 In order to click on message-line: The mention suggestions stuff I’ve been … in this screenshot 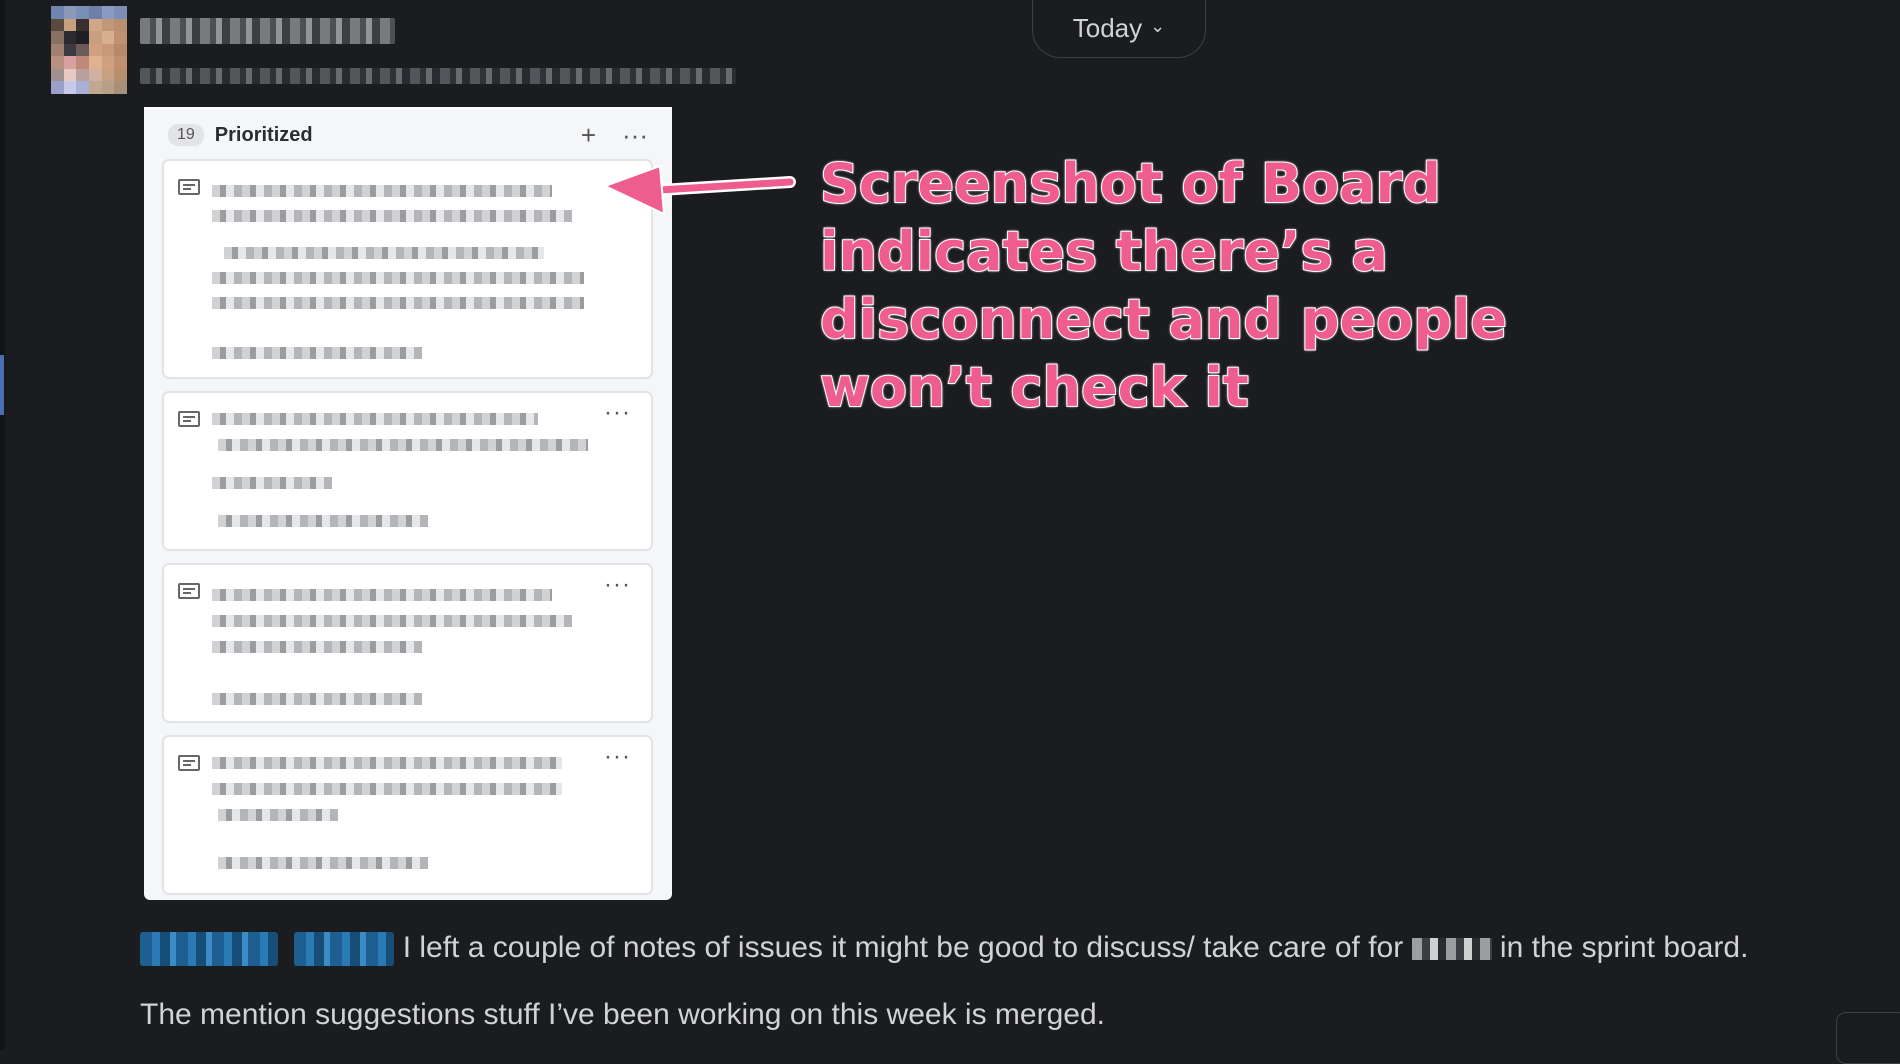, I will do `click(622, 1015)`.